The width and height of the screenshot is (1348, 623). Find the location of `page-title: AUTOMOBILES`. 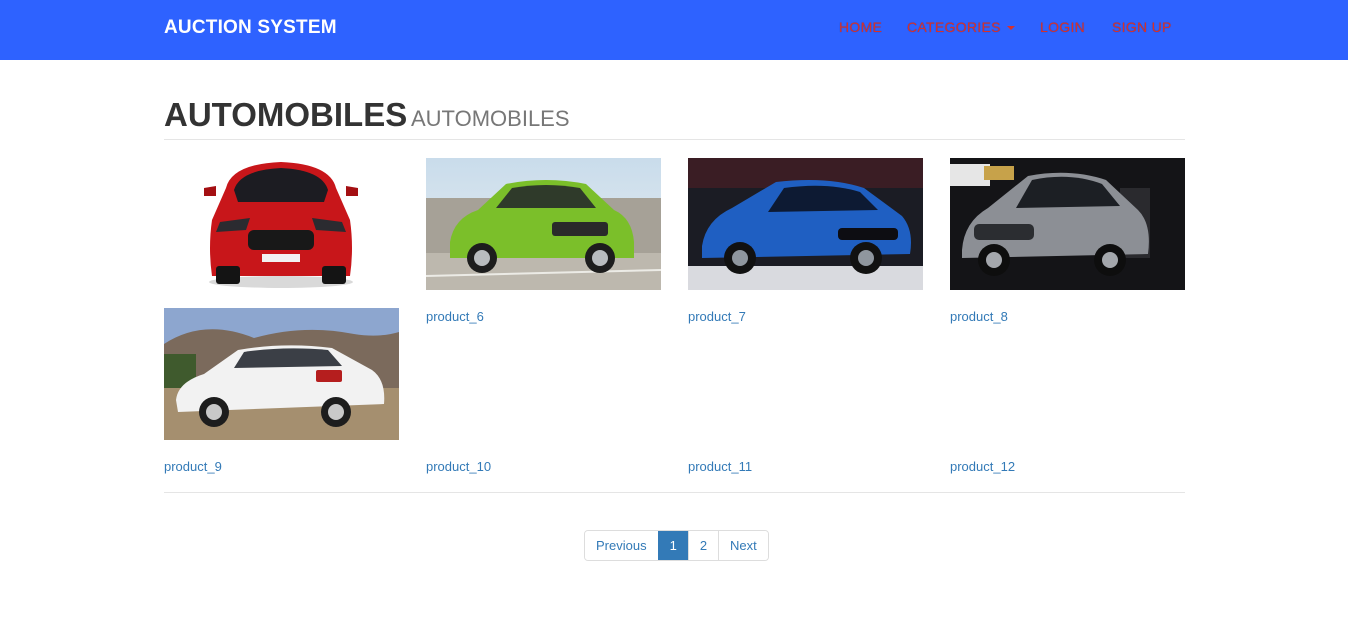

page-title: AUTOMOBILES is located at coordinates (286, 114).